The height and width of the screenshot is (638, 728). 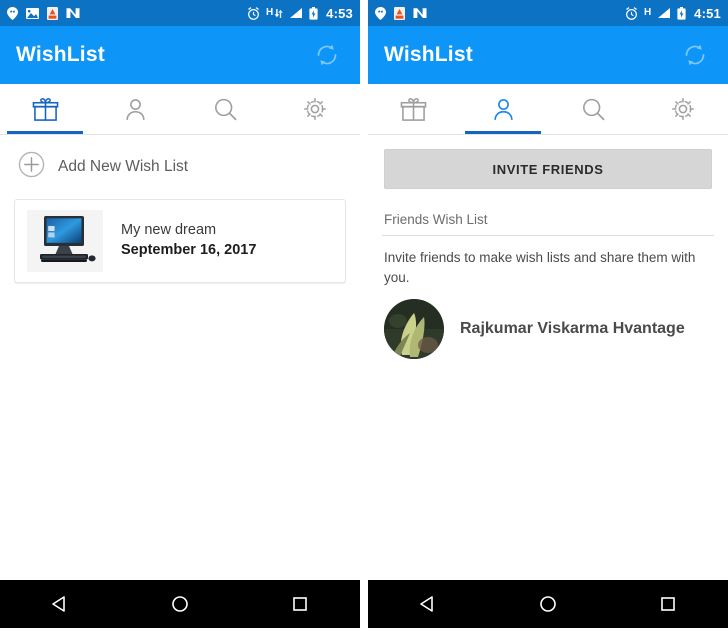 What do you see at coordinates (169, 230) in the screenshot?
I see `wishlist-card-title: My new dream` at bounding box center [169, 230].